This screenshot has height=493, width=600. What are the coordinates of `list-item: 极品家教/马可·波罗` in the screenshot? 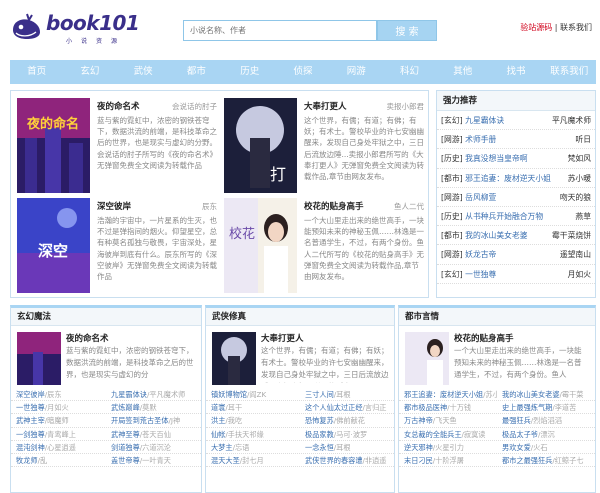 It's located at (347, 434).